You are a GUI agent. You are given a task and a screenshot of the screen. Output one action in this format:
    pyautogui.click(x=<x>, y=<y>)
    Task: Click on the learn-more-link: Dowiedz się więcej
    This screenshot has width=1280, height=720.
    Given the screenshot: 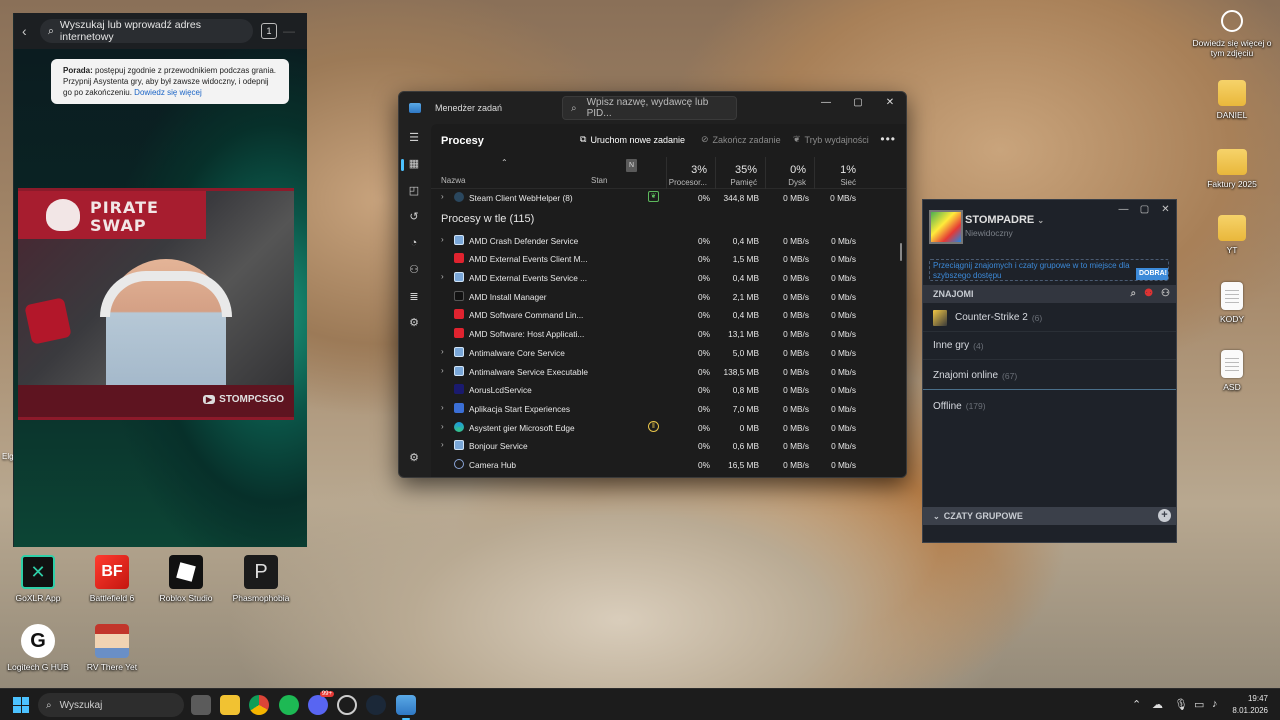 What is the action you would take?
    pyautogui.click(x=168, y=92)
    